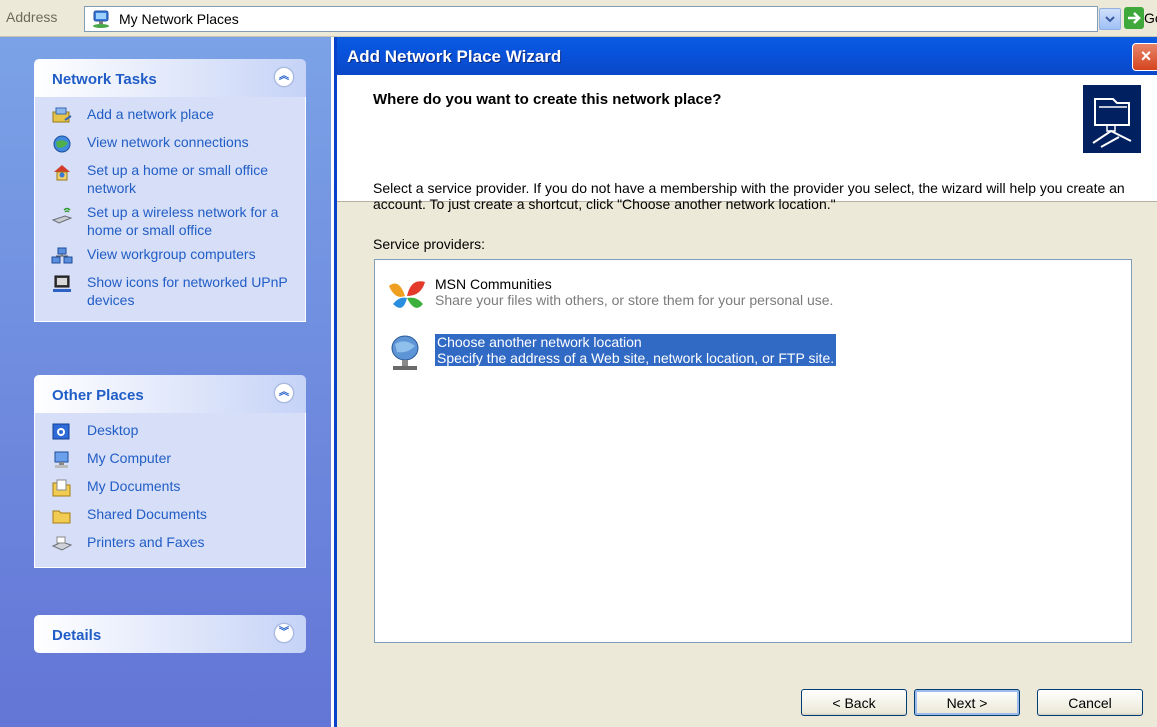 The width and height of the screenshot is (1157, 727). What do you see at coordinates (62, 284) in the screenshot?
I see `upnp-icon` at bounding box center [62, 284].